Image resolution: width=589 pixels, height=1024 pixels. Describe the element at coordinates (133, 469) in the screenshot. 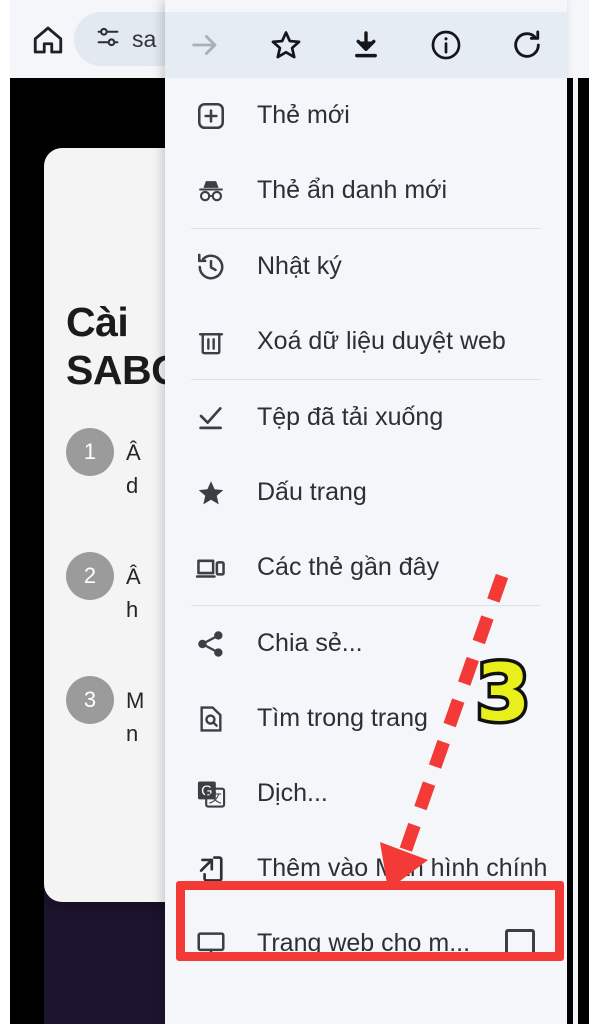

I see `step-text: Âd` at that location.